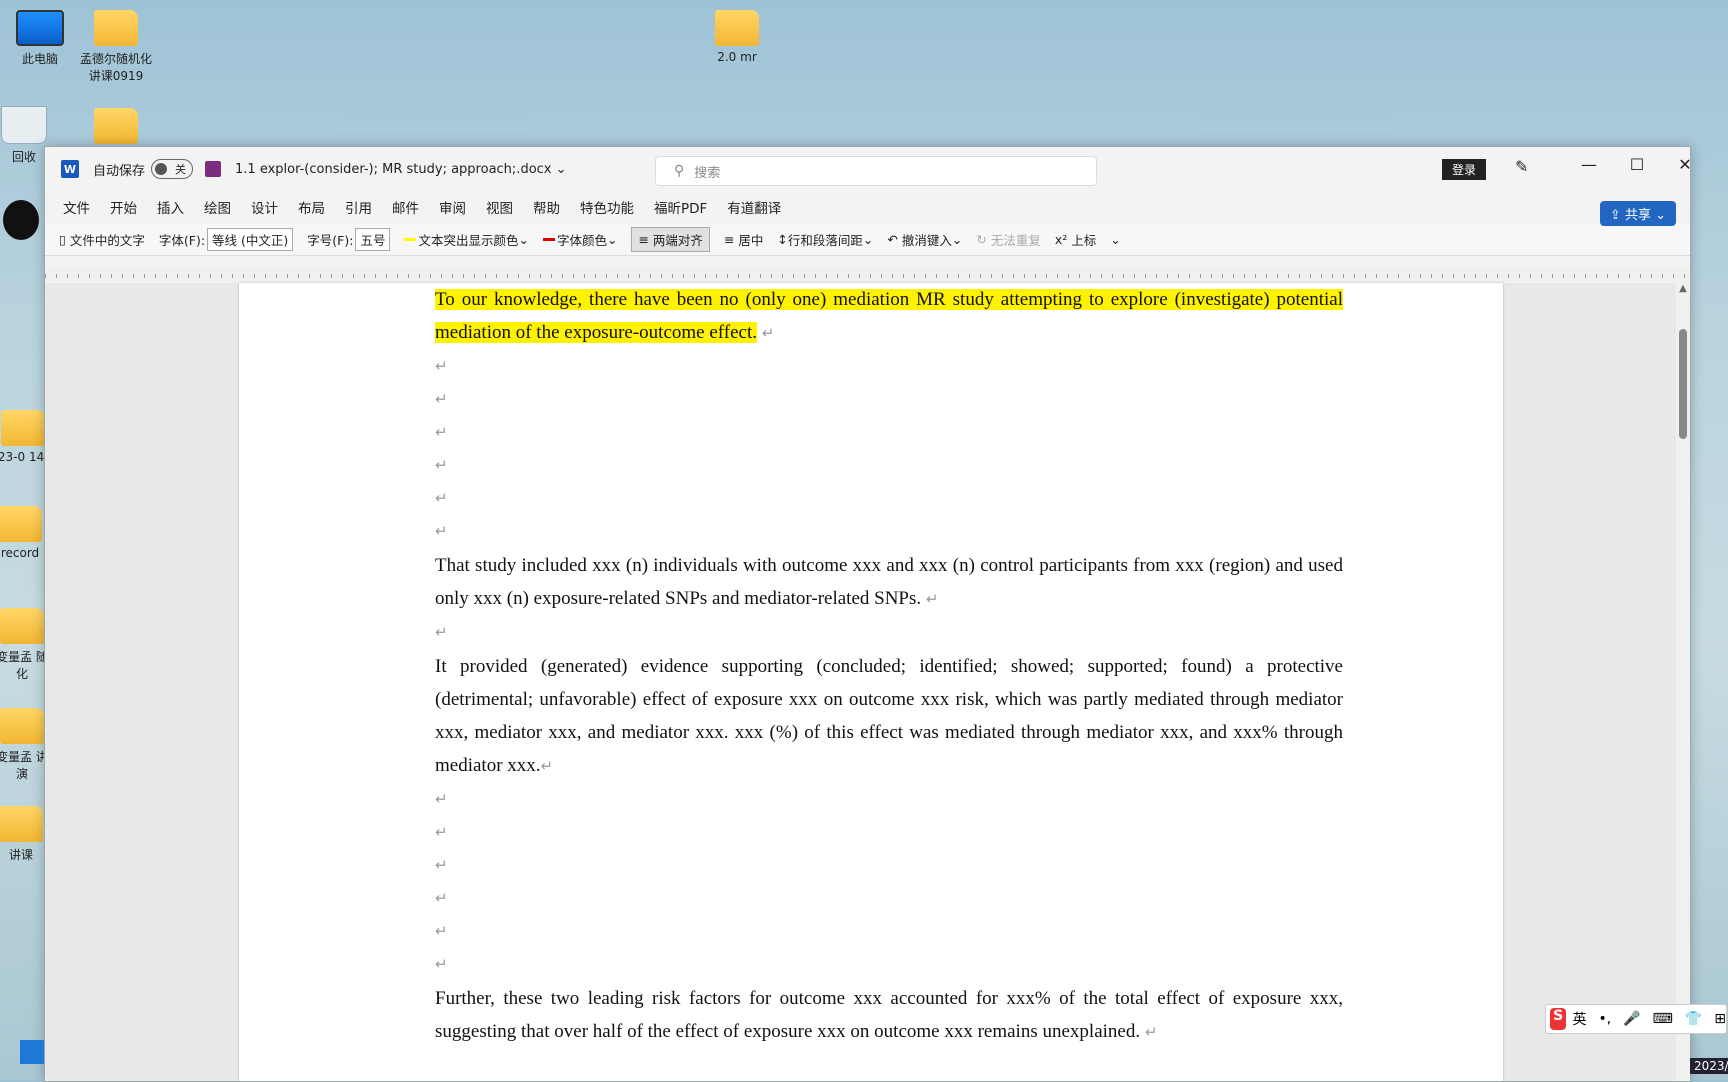 The width and height of the screenshot is (1728, 1082). I want to click on menu-item-1: 开始, so click(123, 207).